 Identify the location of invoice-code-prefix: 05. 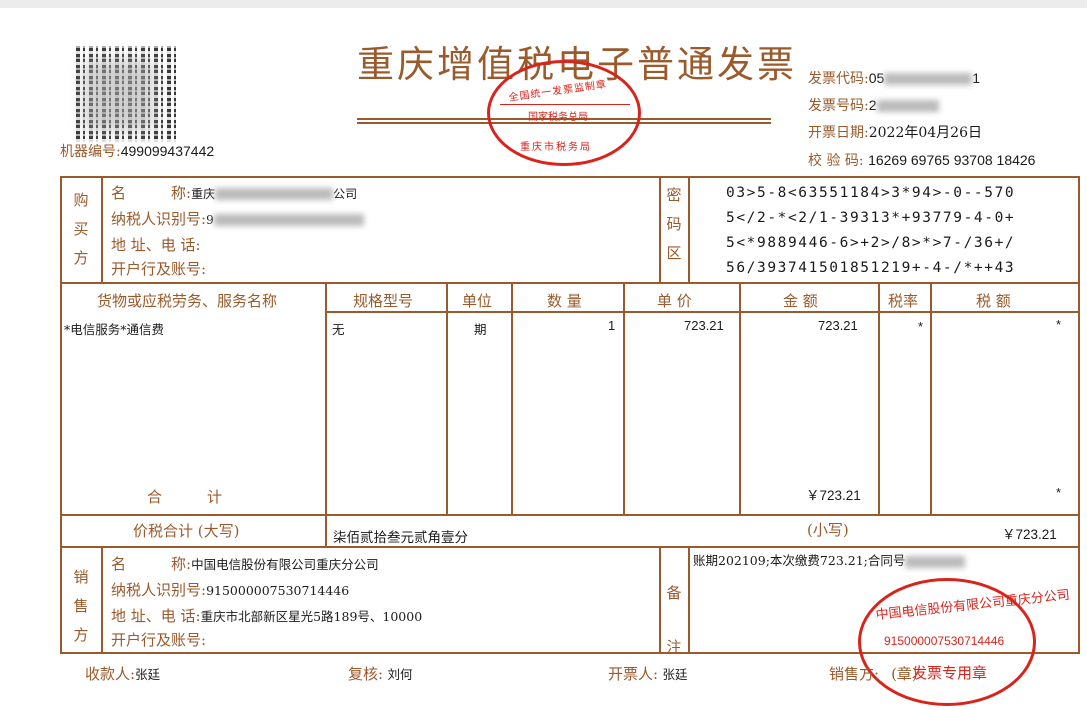
(876, 78).